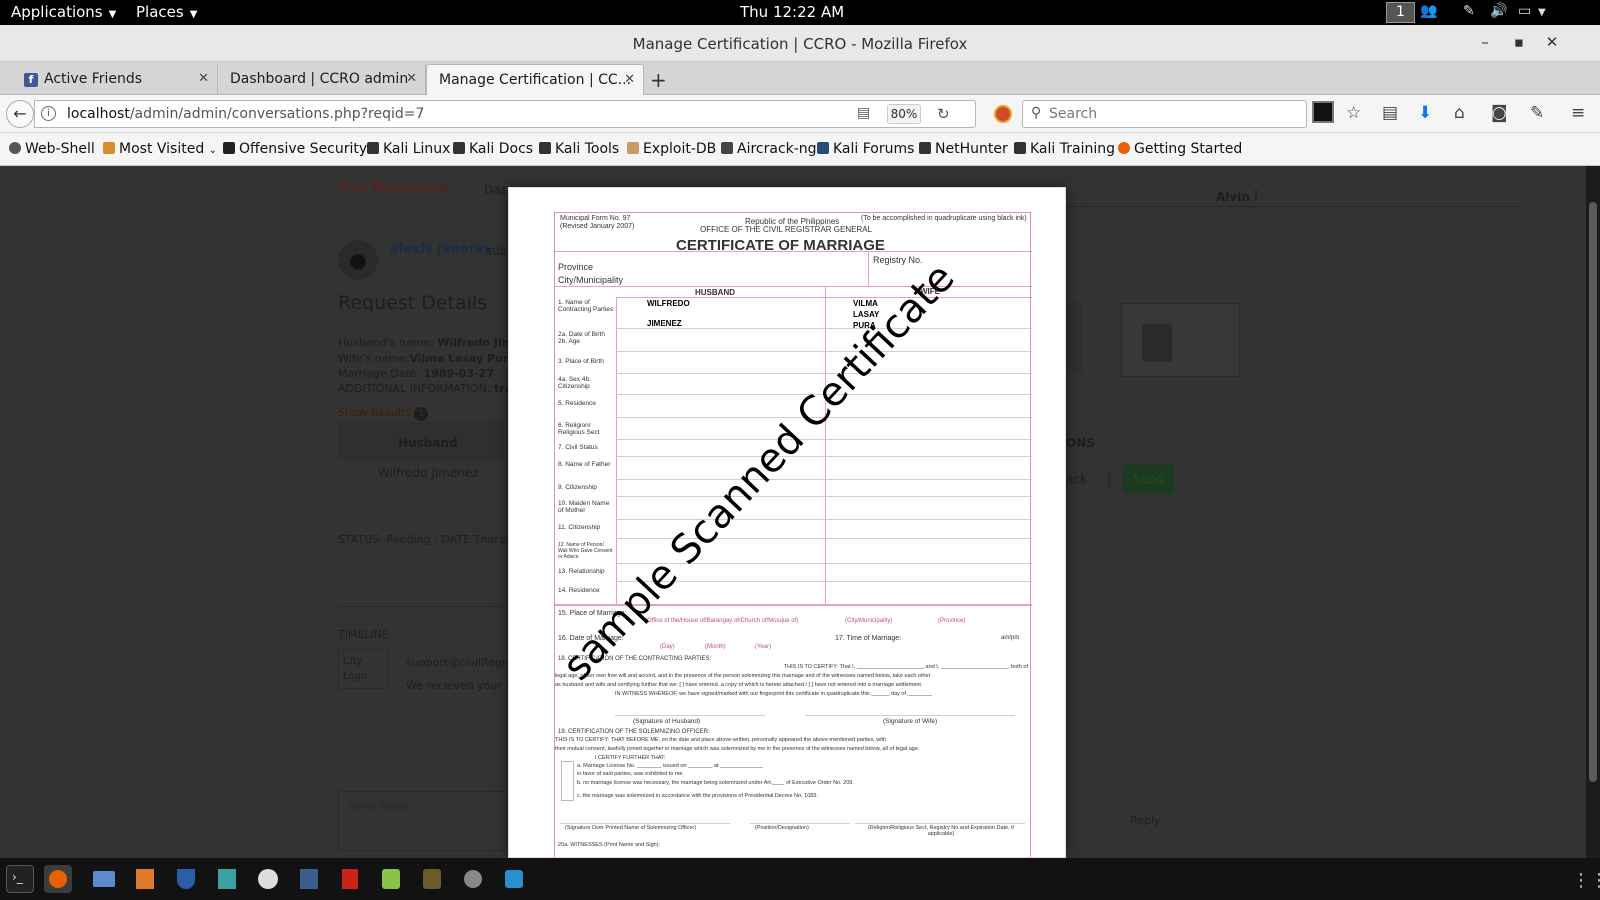 This screenshot has width=1600, height=900. Describe the element at coordinates (1400, 12) in the screenshot. I see `workspace-indicator: 1` at that location.